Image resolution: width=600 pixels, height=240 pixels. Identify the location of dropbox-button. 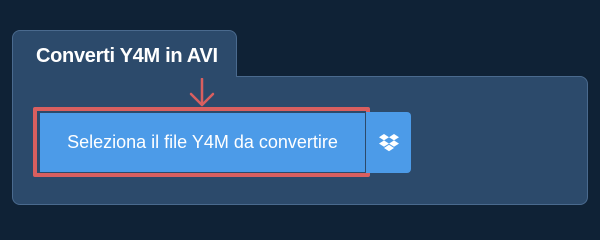
(388, 142).